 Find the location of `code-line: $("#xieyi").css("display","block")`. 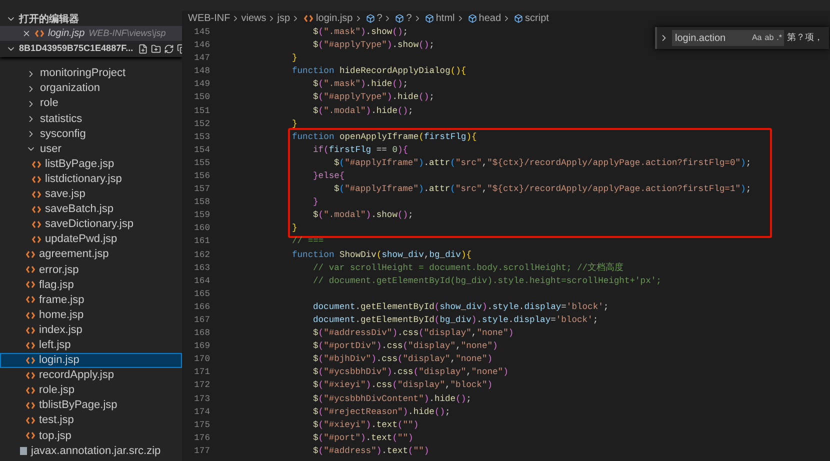

code-line: $("#xieyi").css("display","block") is located at coordinates (403, 385).